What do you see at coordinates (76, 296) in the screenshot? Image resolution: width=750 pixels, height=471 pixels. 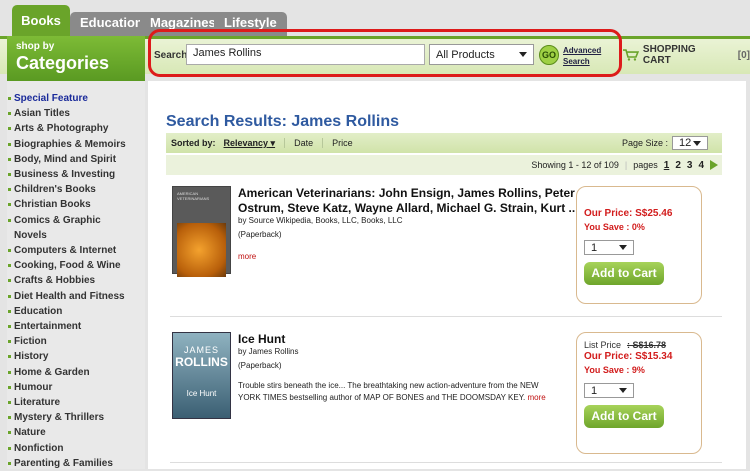 I see `sidebar-item-diet-health: Diet Health and Fitness` at bounding box center [76, 296].